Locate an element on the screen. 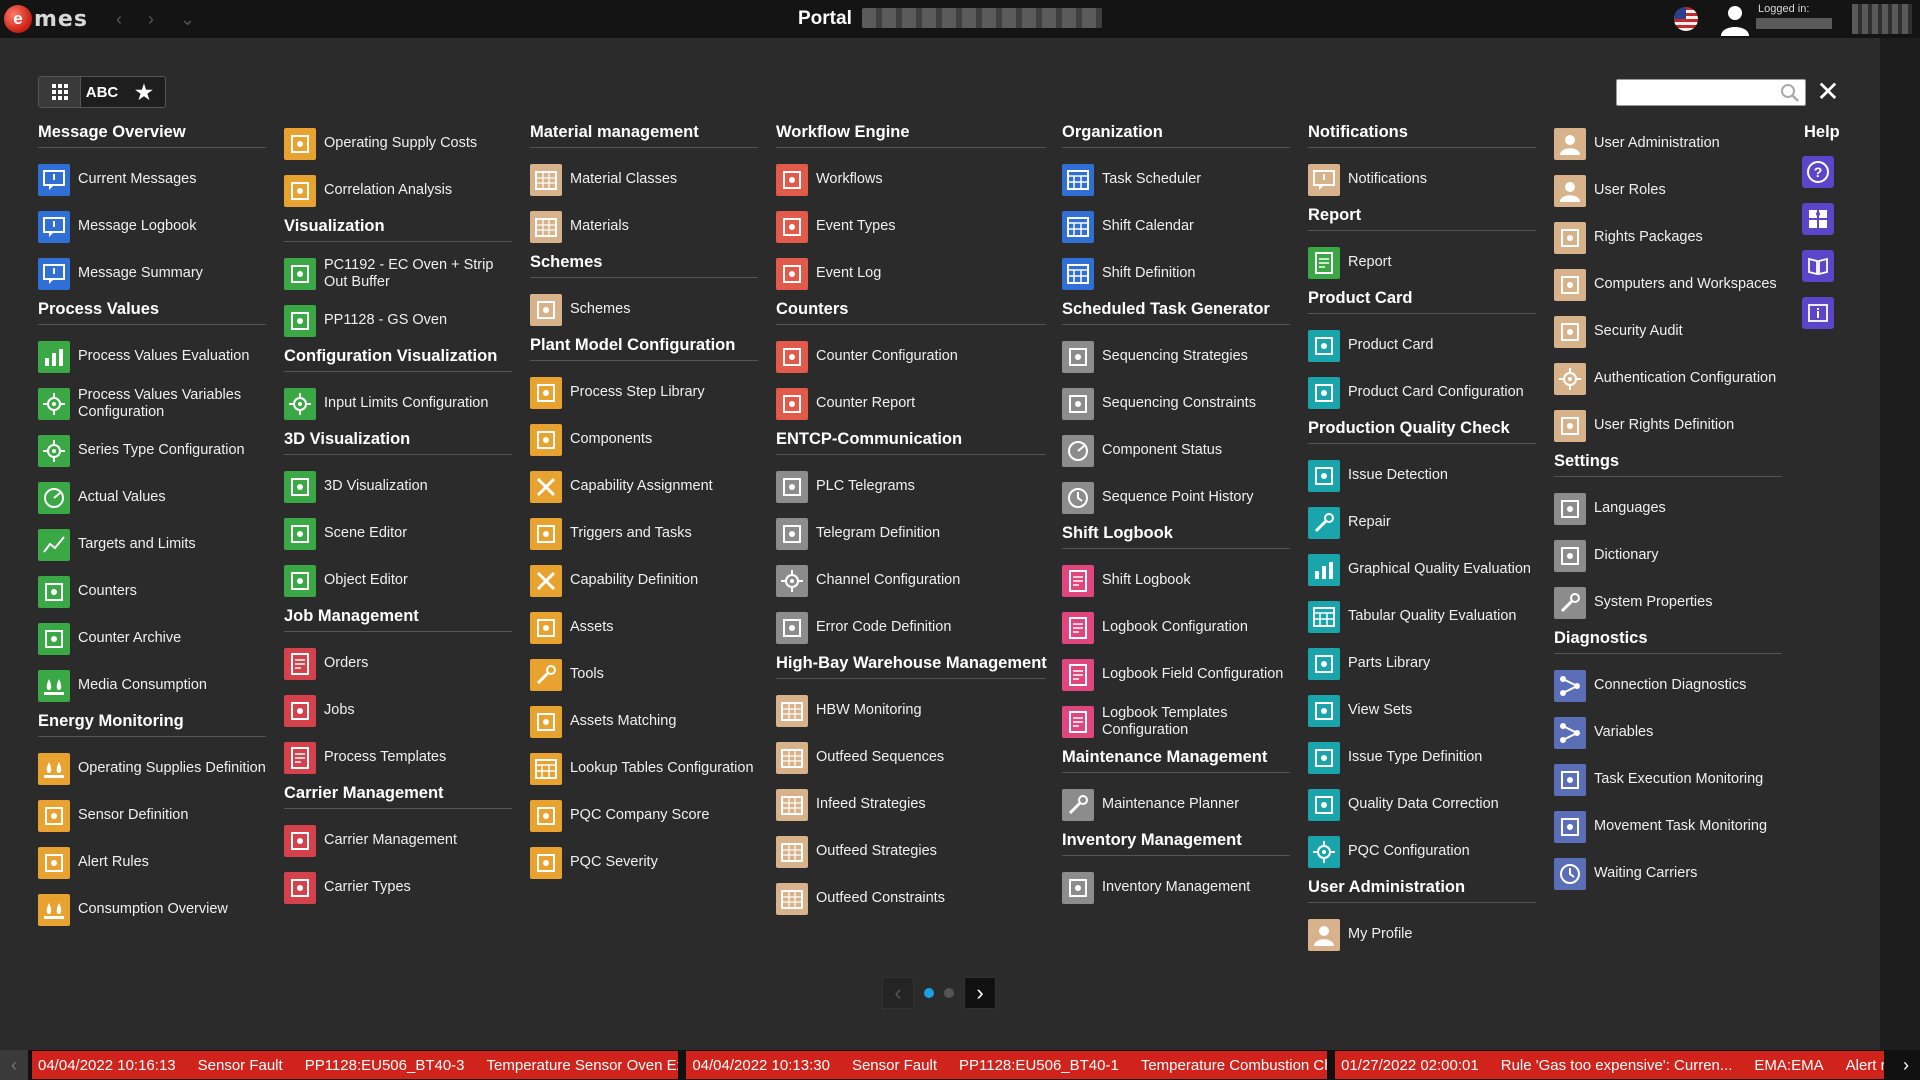  menu-item: Shift Calendar is located at coordinates (1176, 226).